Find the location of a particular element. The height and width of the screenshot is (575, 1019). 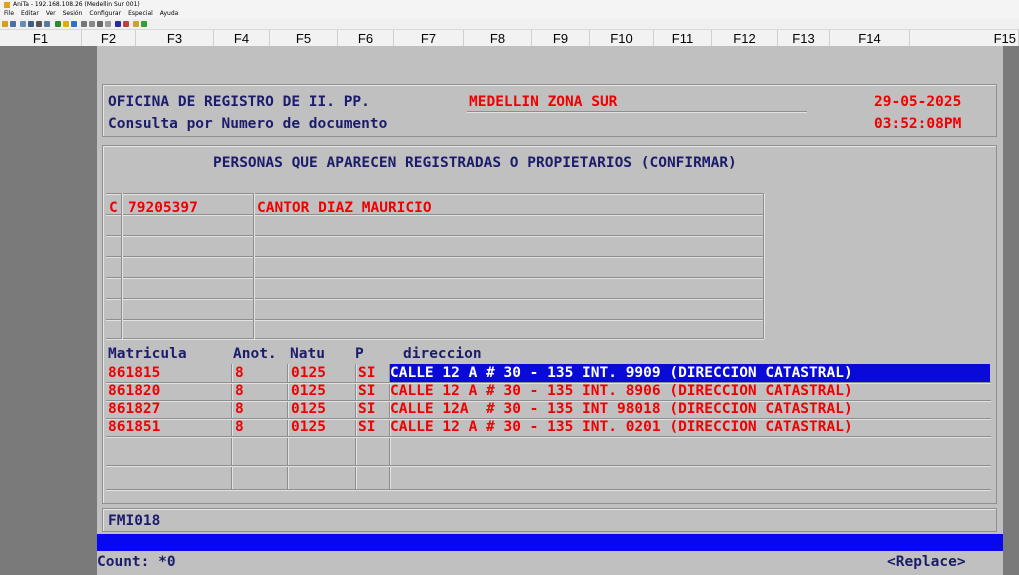

cursor-icon is located at coordinates (118, 24).